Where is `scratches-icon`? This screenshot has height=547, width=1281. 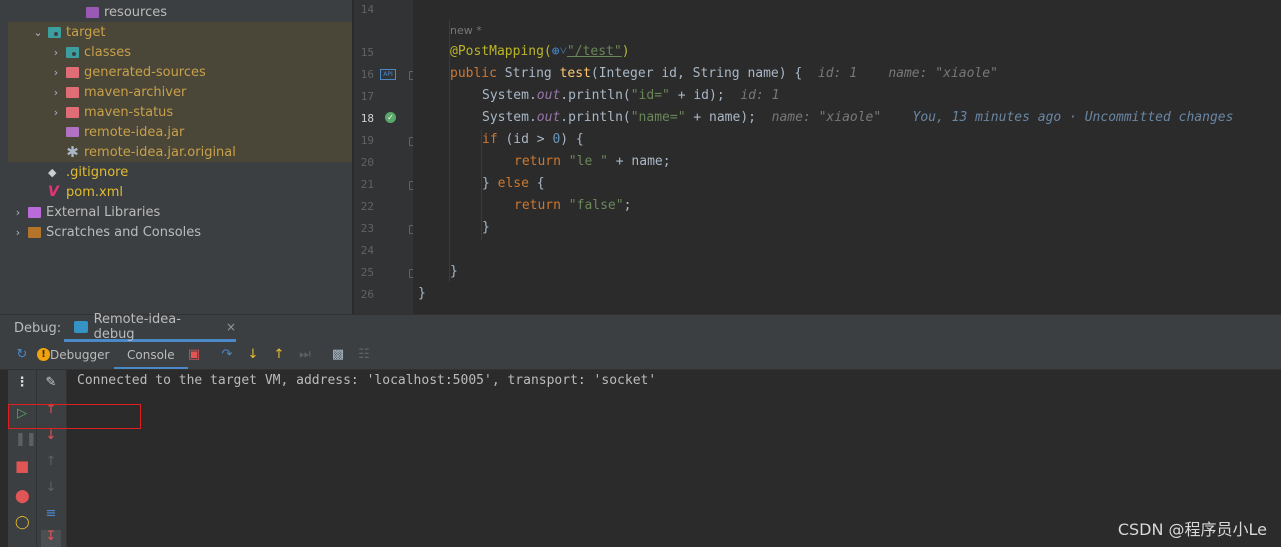 scratches-icon is located at coordinates (34, 232).